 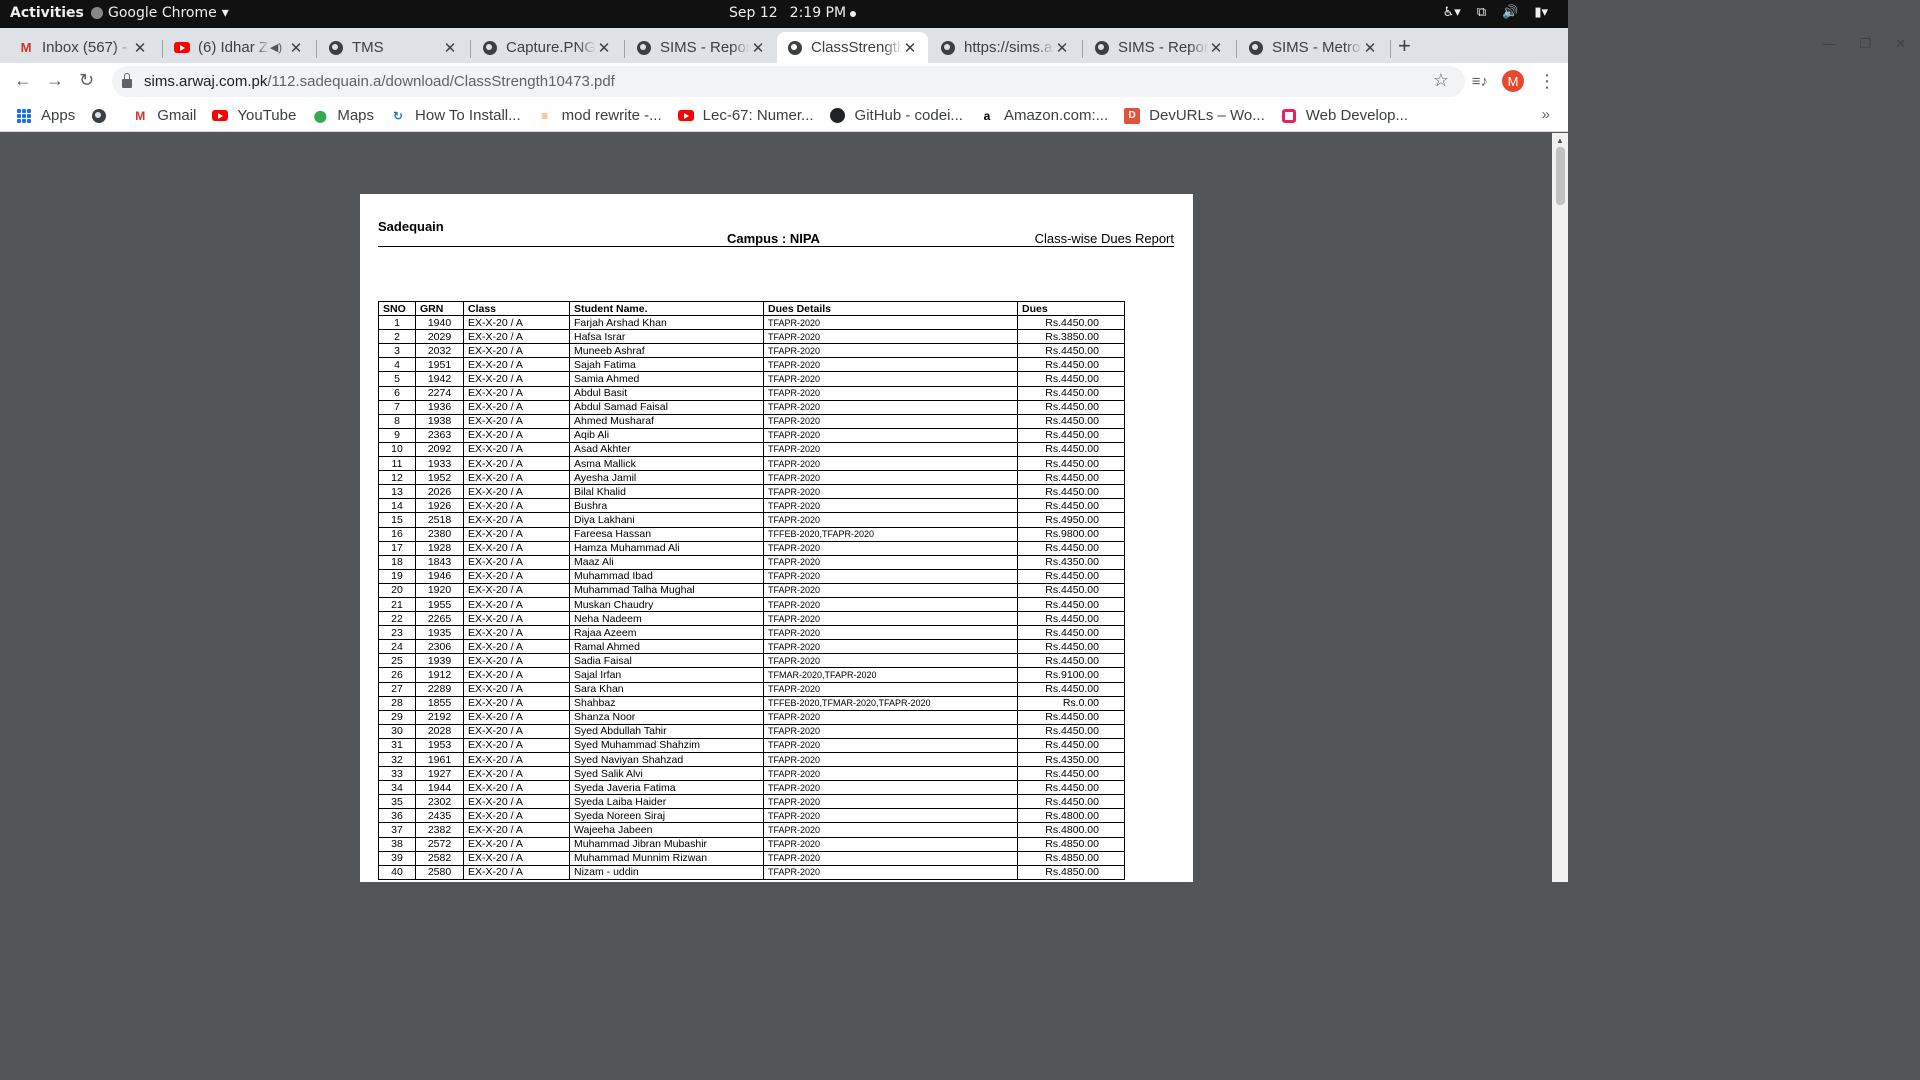 I want to click on tab-sims-report: SIMS - Report ✕, so click(x=701, y=47).